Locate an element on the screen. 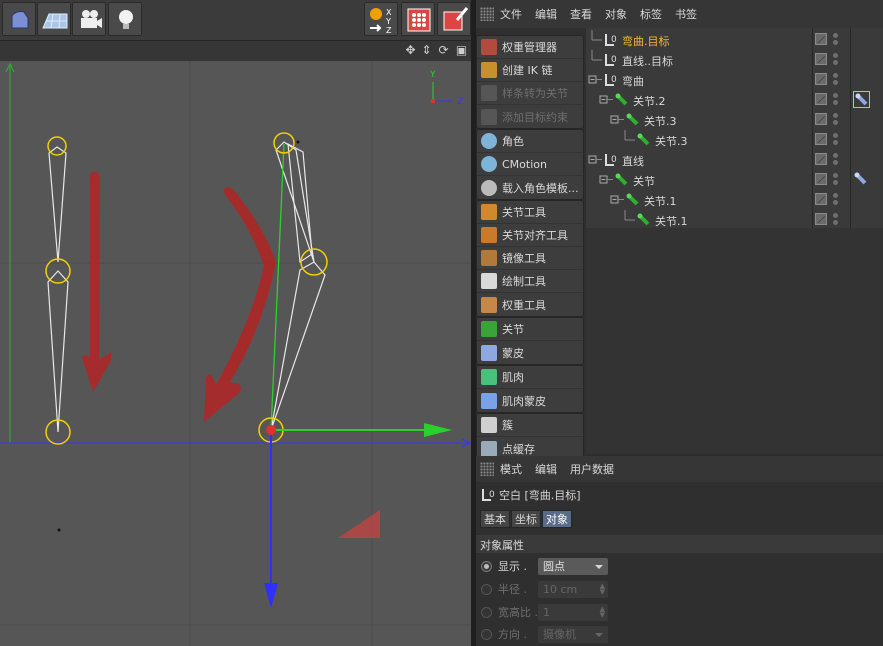  display-radio is located at coordinates (486, 566).